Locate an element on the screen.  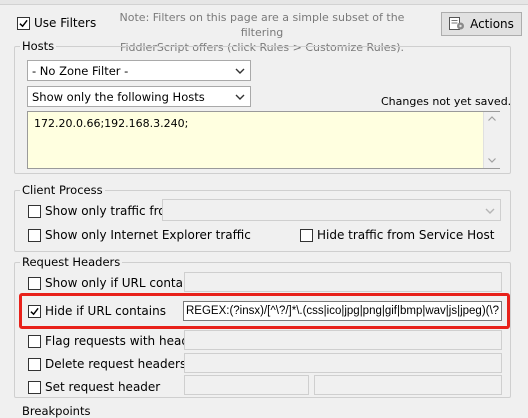
use-filters-checkbox is located at coordinates (23, 23).